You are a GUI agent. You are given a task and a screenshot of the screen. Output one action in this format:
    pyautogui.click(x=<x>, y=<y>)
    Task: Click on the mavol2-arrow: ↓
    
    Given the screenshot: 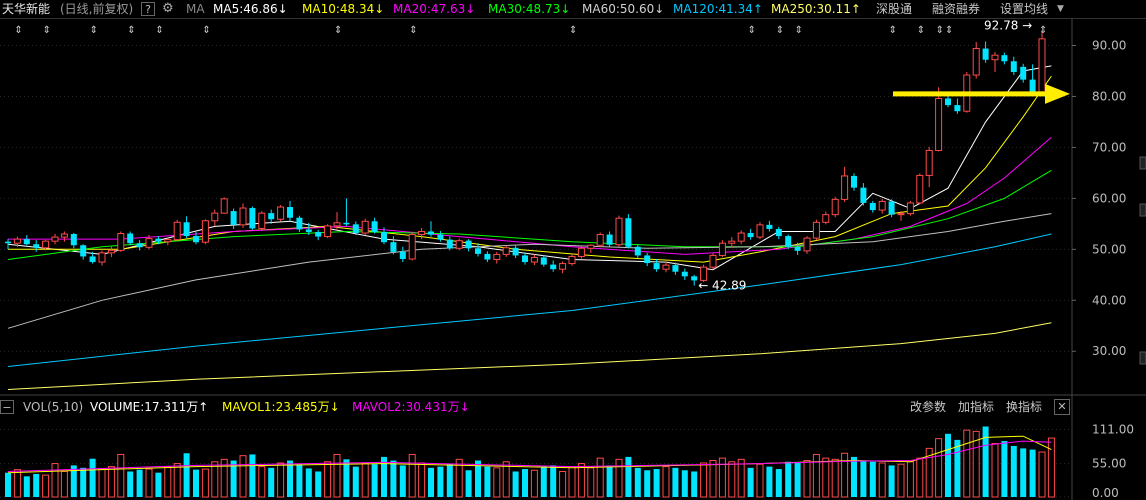 What is the action you would take?
    pyautogui.click(x=464, y=407)
    